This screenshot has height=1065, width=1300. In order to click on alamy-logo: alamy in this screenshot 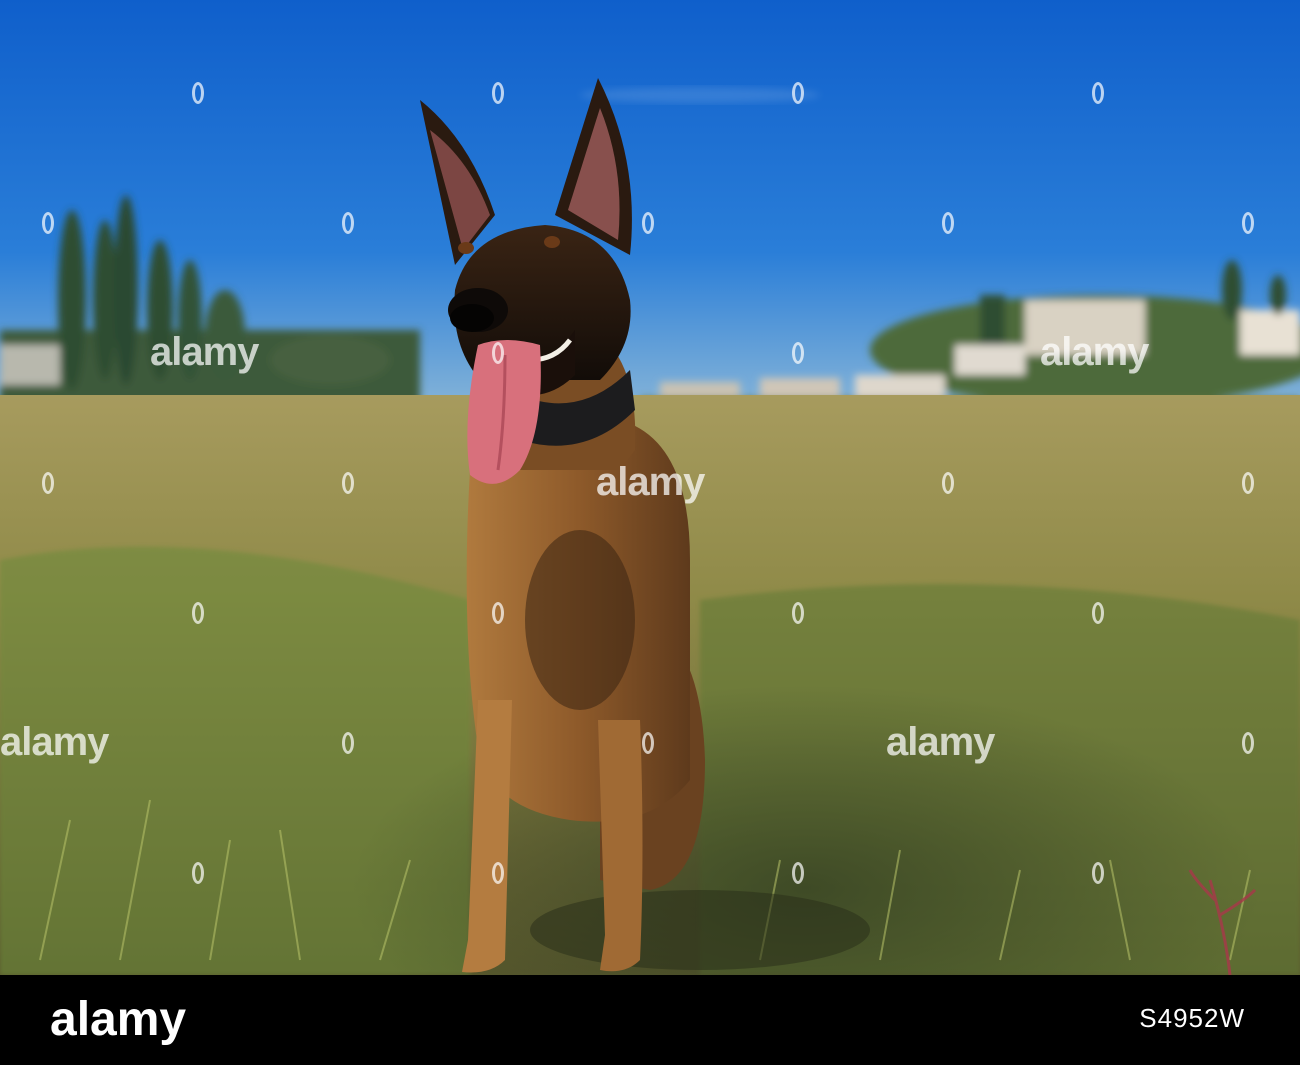, I will do `click(118, 1020)`.